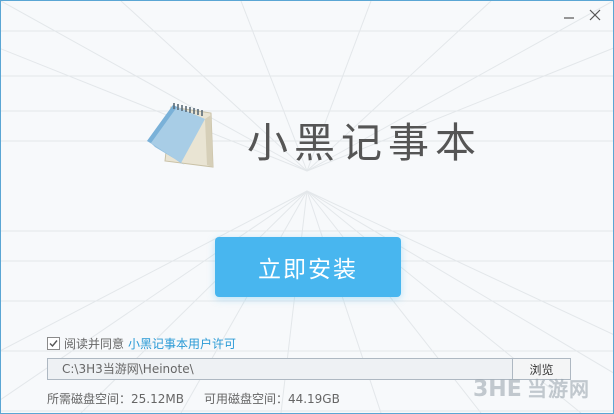 Image resolution: width=614 pixels, height=414 pixels. Describe the element at coordinates (271, 399) in the screenshot. I see `available-space: 可用磁盘空间：44.19GB` at that location.